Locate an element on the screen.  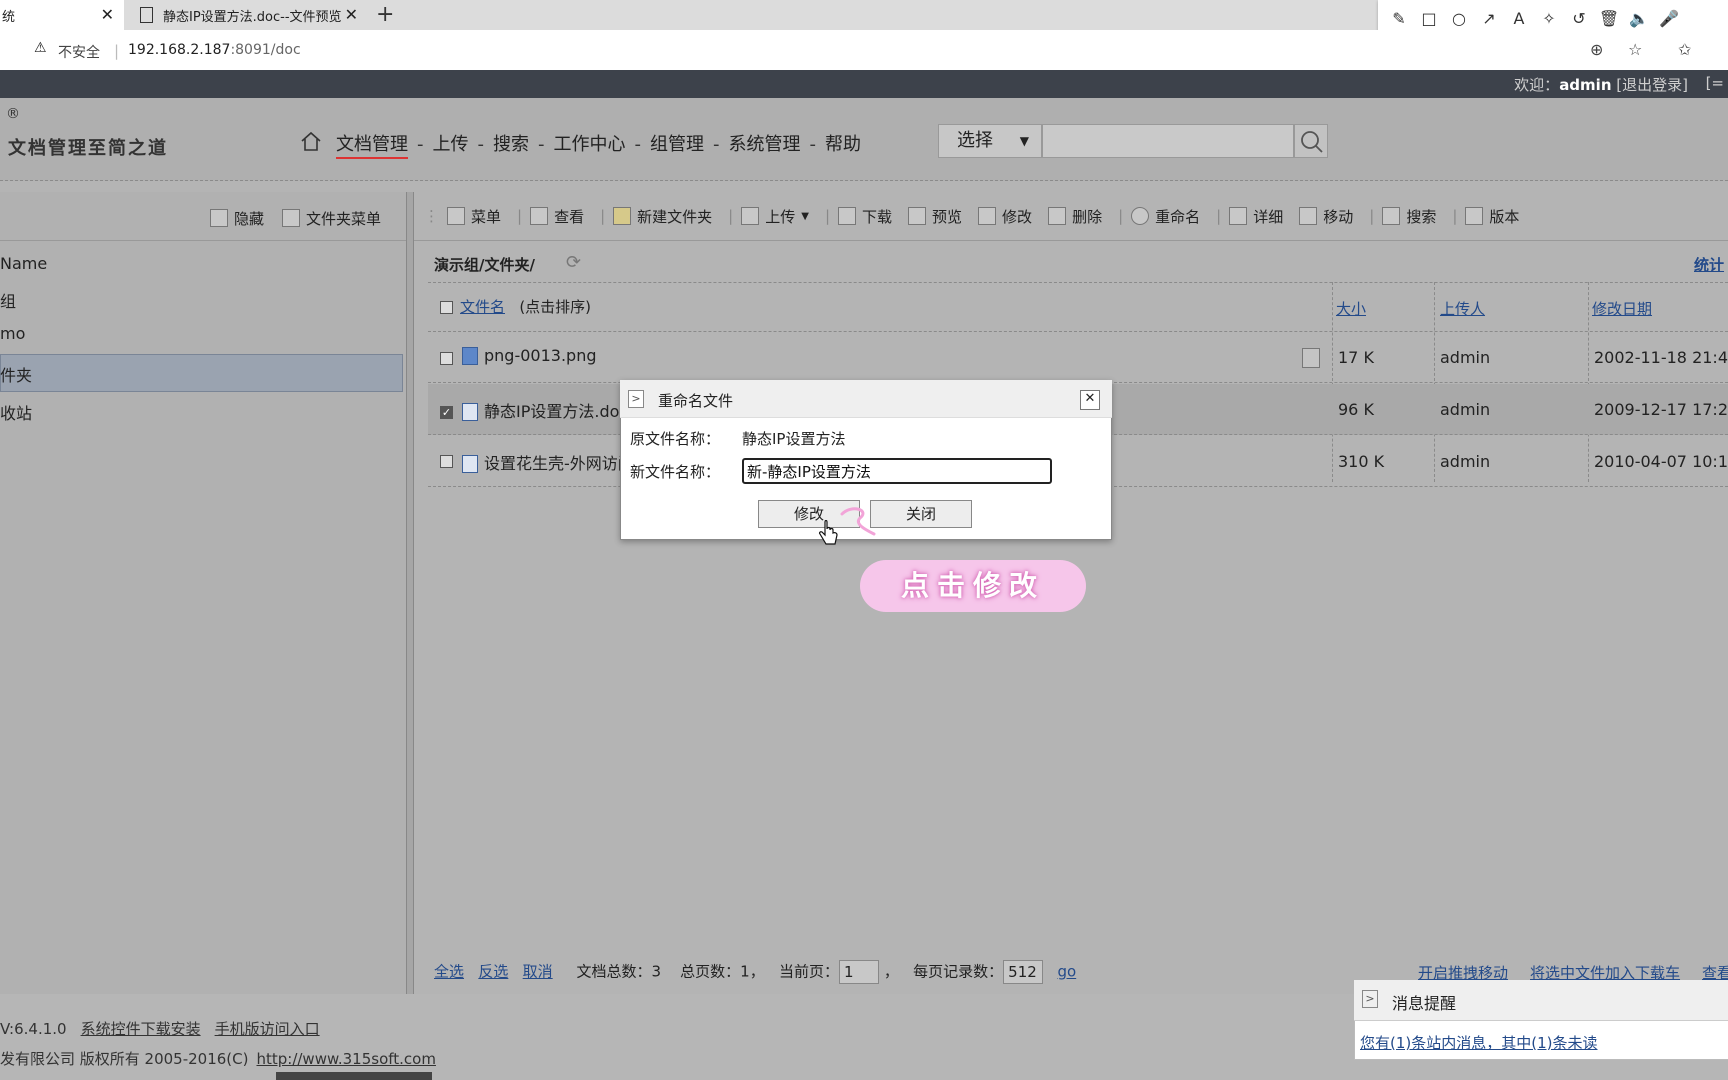
favorites-icon: ✩ is located at coordinates (1684, 49).